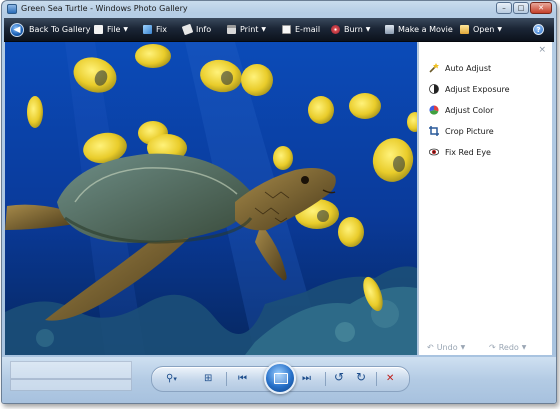 The height and width of the screenshot is (409, 560). I want to click on actual-size-button: ⊞, so click(208, 379).